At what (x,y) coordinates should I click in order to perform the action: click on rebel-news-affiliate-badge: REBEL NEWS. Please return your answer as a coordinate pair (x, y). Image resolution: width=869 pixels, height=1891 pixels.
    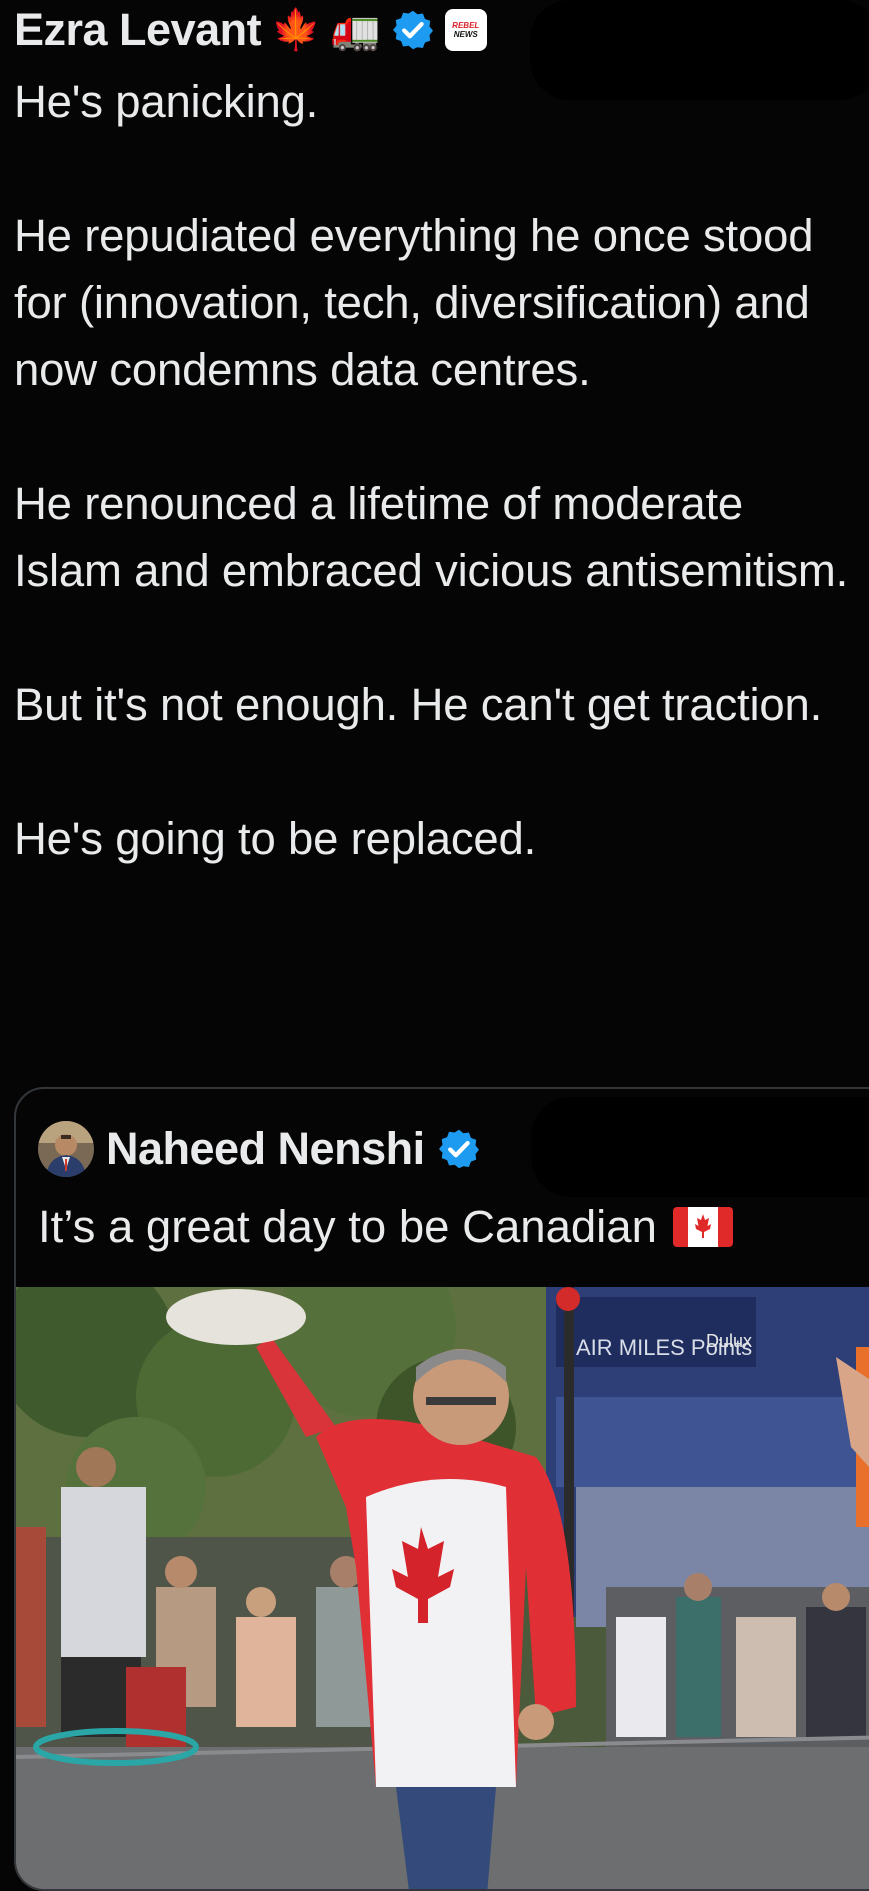
    Looking at the image, I should click on (465, 30).